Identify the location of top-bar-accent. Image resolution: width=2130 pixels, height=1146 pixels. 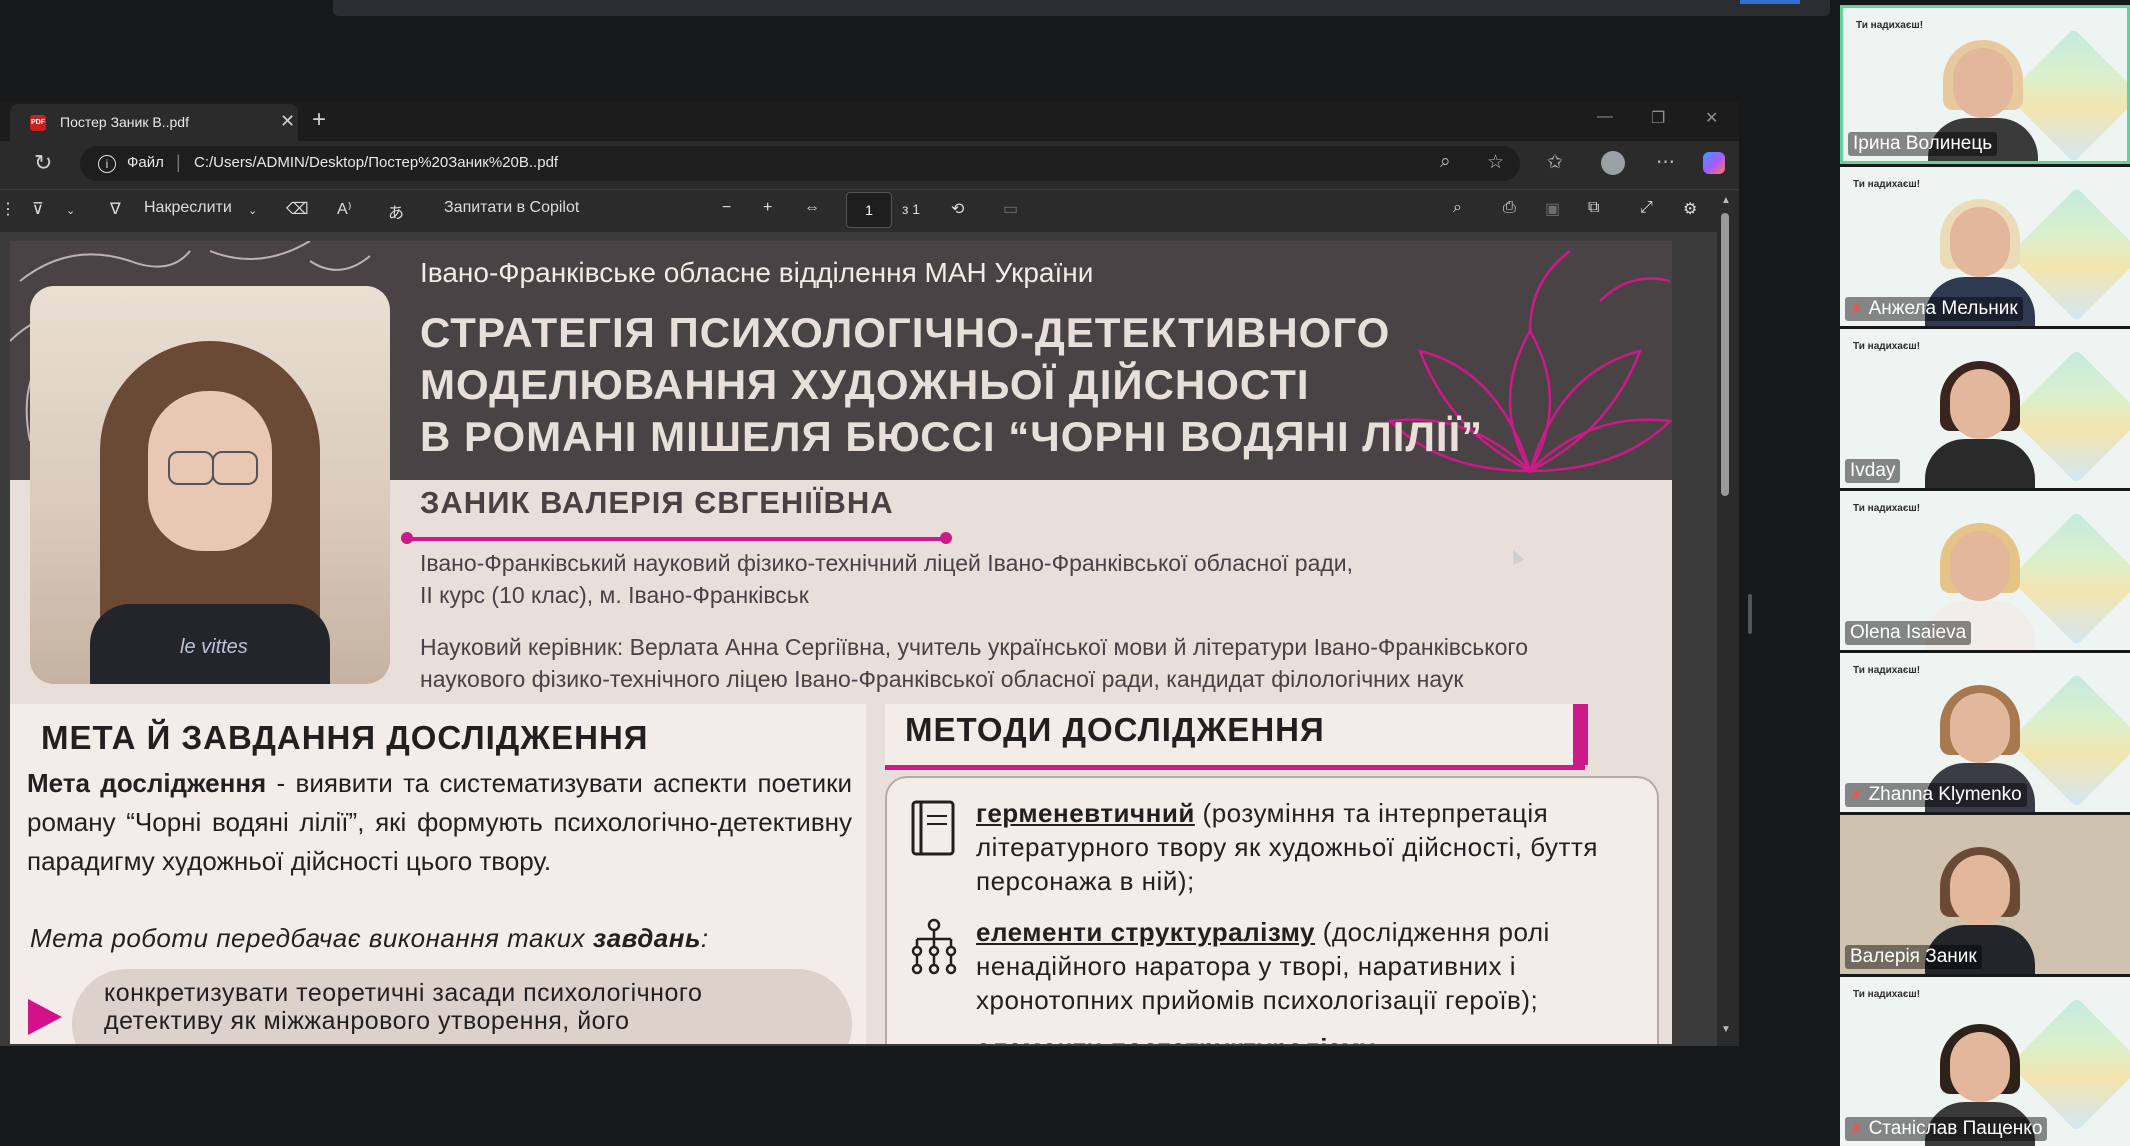
(1770, 2).